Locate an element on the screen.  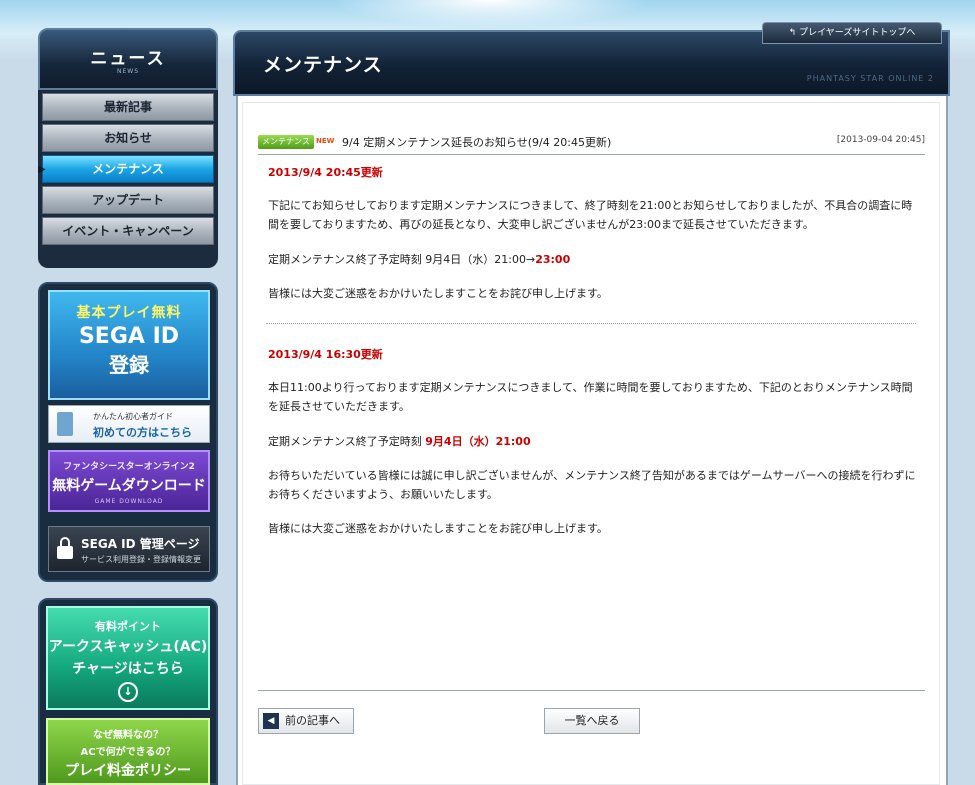
sega-id-manage-banner: SEGA ID 管理ページ サービス利用登録・登録情報変更 is located at coordinates (129, 549).